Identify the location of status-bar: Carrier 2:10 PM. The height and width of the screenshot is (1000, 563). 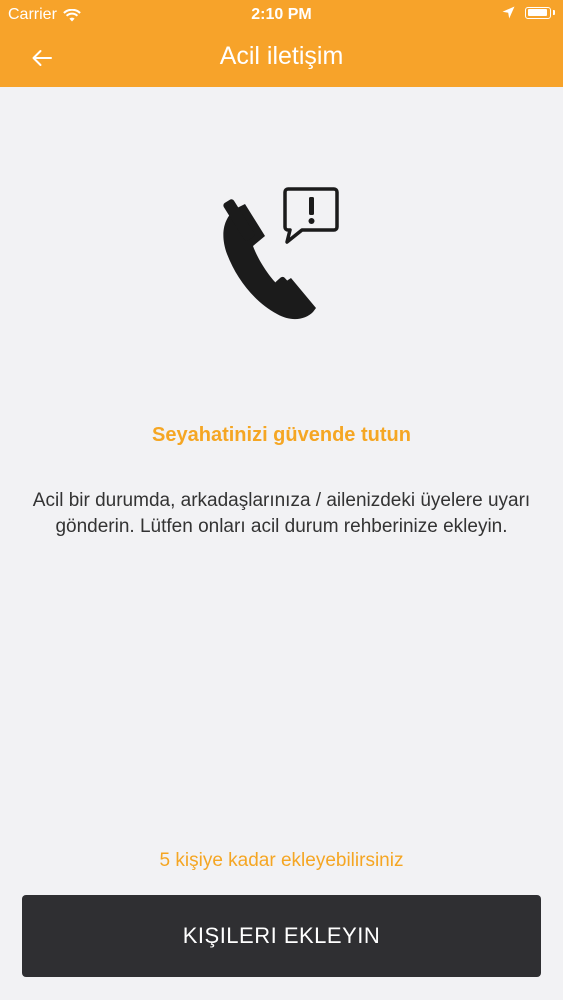
(281, 15).